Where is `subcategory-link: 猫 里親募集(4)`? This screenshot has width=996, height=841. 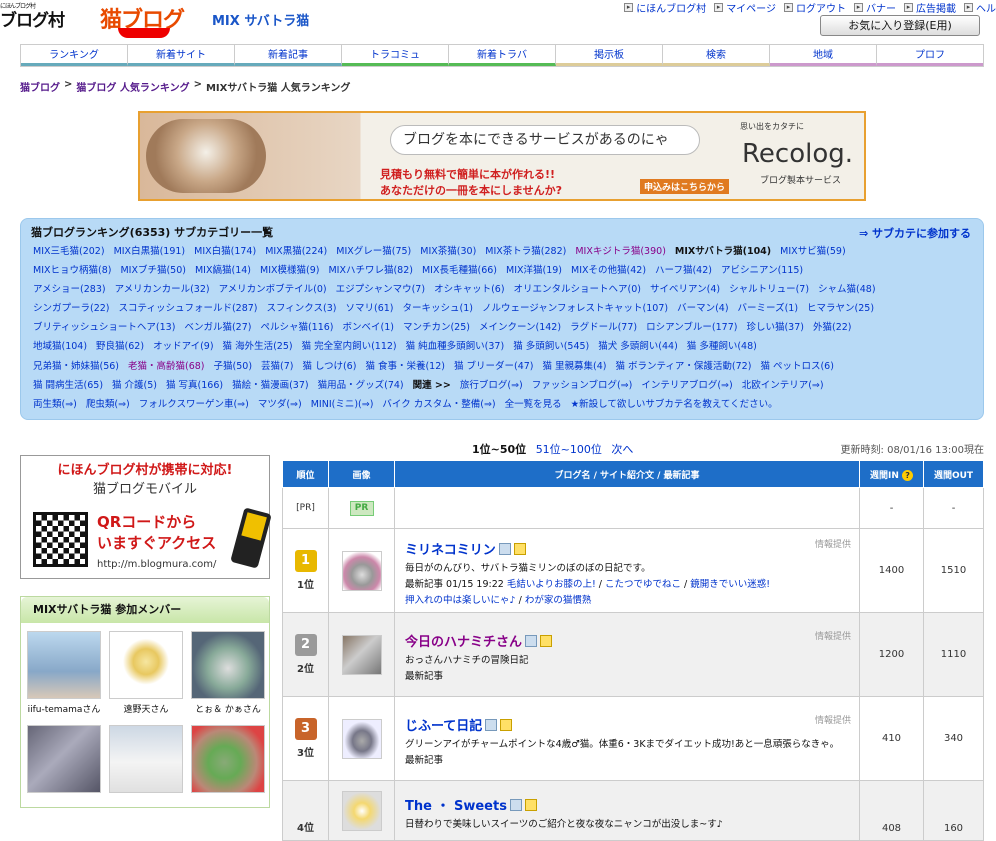
subcategory-link: 猫 里親募集(4) is located at coordinates (575, 366).